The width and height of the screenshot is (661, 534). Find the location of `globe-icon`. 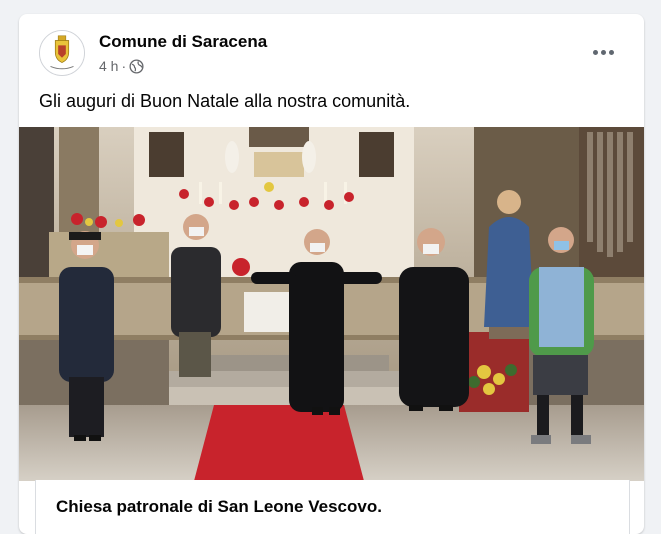

globe-icon is located at coordinates (136, 66).